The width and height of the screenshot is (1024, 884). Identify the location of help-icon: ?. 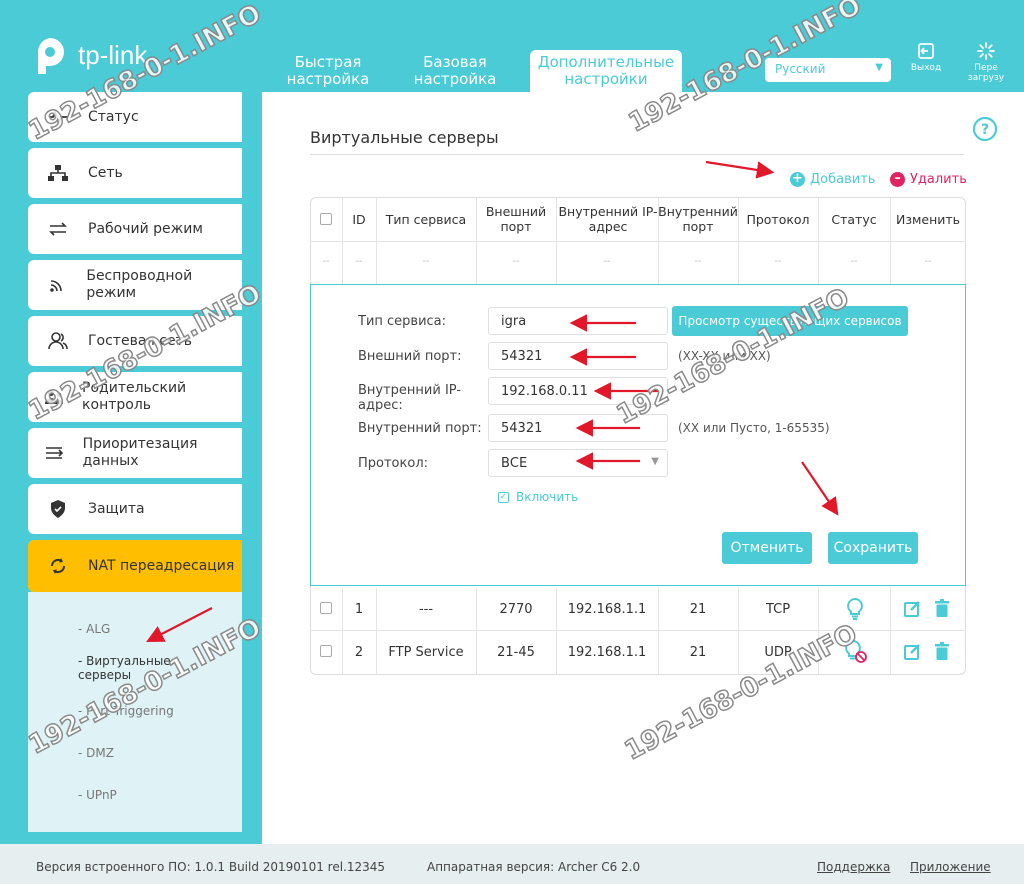
(985, 129).